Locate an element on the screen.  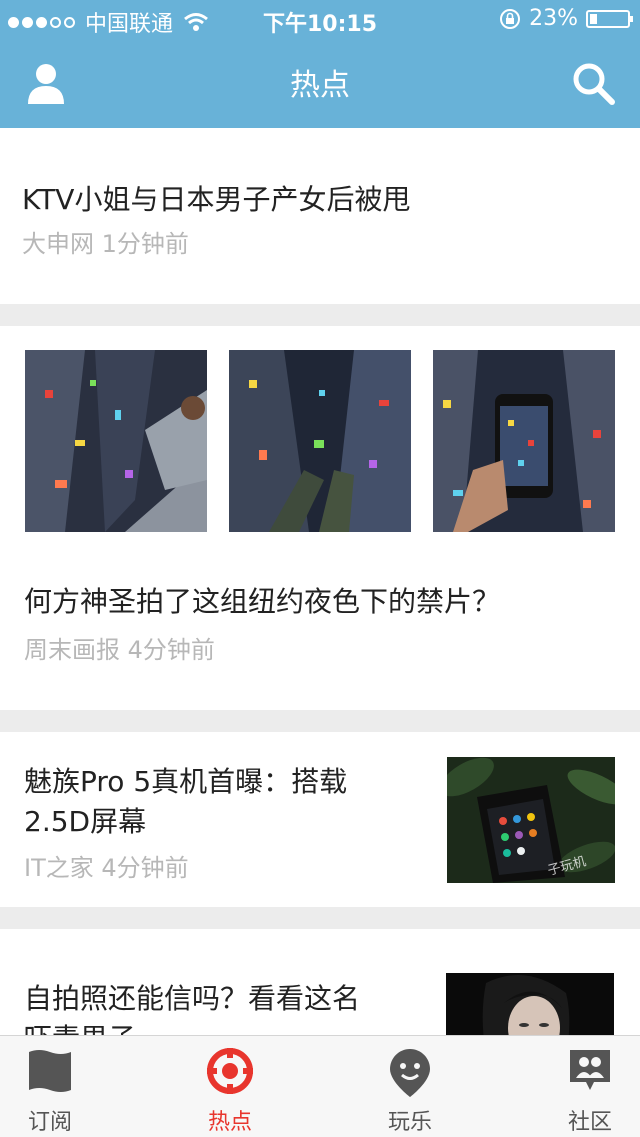
community-icon is located at coordinates (590, 1070).